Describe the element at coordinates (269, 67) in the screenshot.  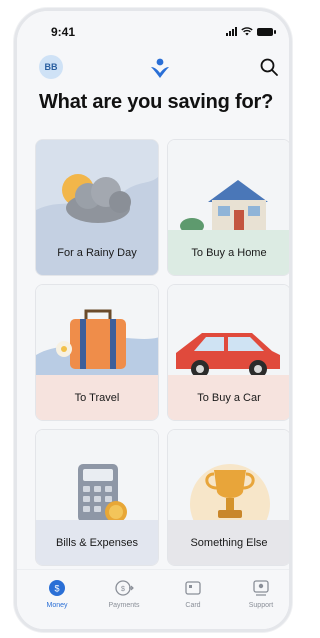
I see `search-icon` at that location.